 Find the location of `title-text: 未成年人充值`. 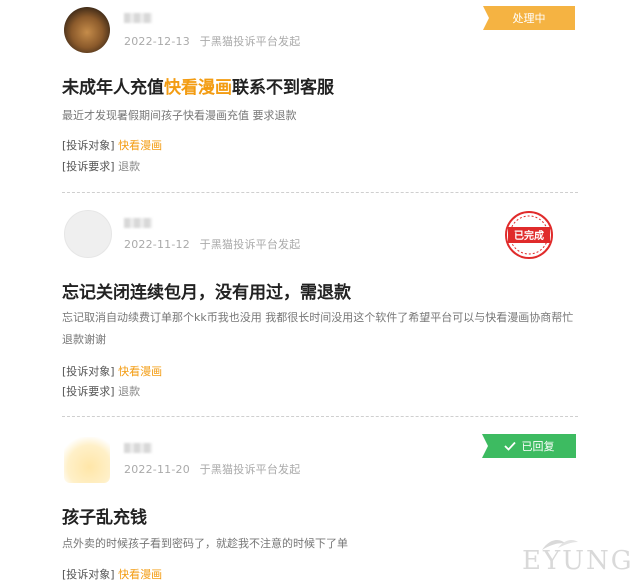

title-text: 未成年人充值 is located at coordinates (113, 88).